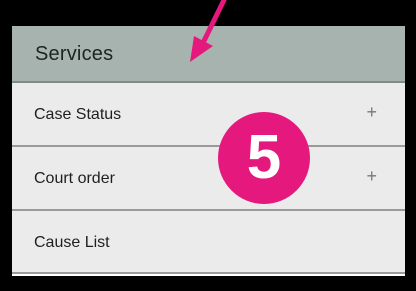 The height and width of the screenshot is (291, 416). I want to click on menu-item-label: Court order, so click(74, 178).